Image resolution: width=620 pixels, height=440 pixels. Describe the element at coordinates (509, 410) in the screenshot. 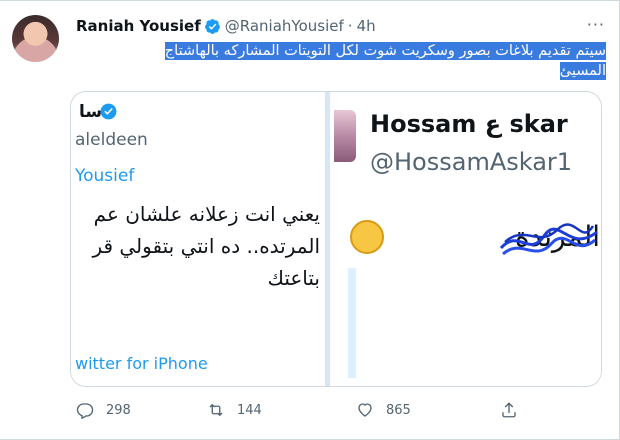

I see `share-icon` at that location.